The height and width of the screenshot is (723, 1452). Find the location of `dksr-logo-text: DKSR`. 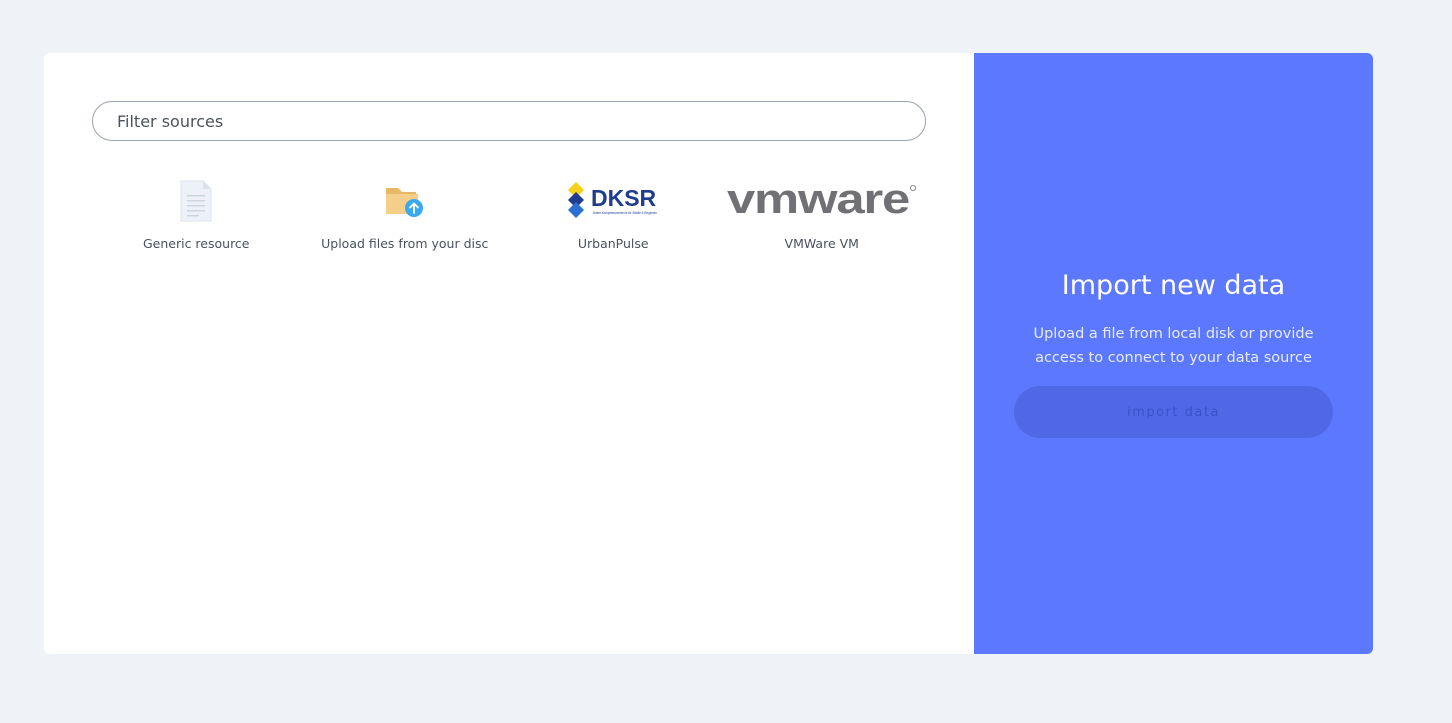

dksr-logo-text: DKSR is located at coordinates (624, 198).